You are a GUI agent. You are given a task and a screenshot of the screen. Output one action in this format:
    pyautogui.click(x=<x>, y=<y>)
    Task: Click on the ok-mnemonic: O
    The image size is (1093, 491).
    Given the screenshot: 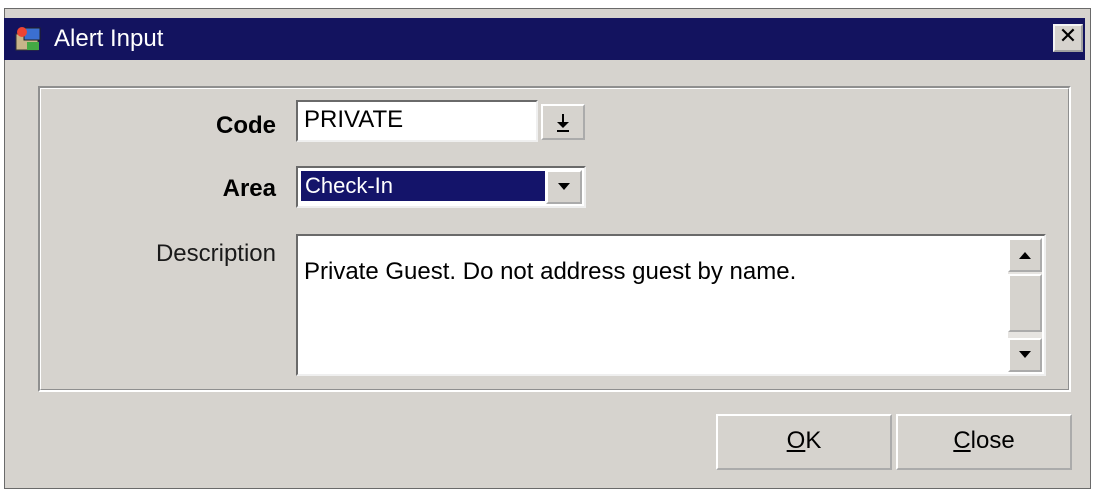 What is the action you would take?
    pyautogui.click(x=796, y=440)
    